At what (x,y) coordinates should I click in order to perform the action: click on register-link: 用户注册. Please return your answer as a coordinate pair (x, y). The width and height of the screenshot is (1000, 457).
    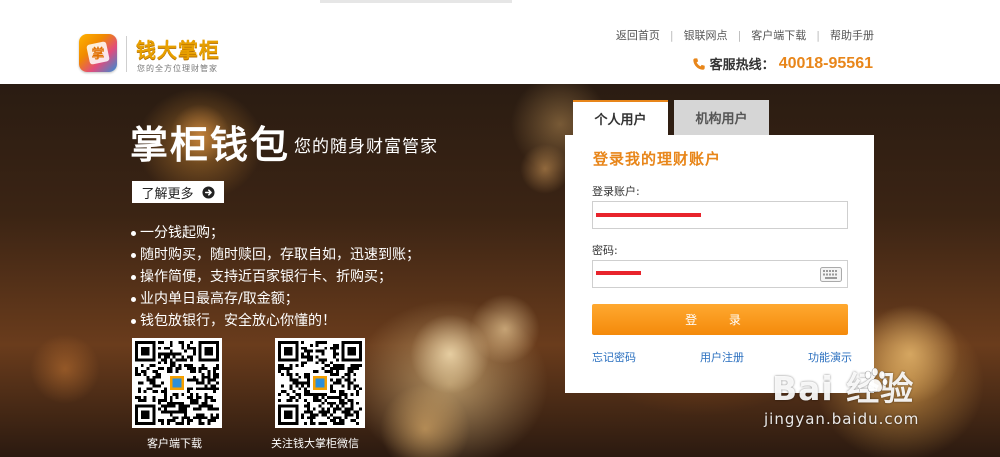
    Looking at the image, I should click on (722, 357).